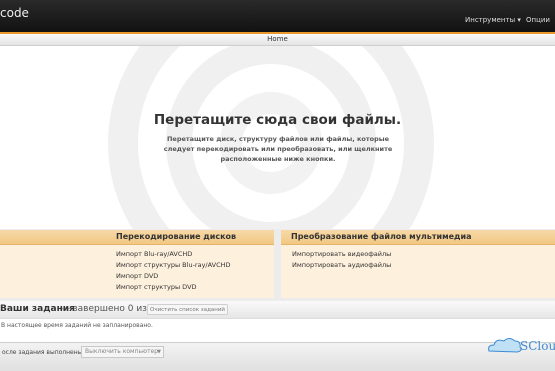 The width and height of the screenshot is (555, 371). I want to click on after-jobs-select: Выключить компьютер ▼, so click(122, 352).